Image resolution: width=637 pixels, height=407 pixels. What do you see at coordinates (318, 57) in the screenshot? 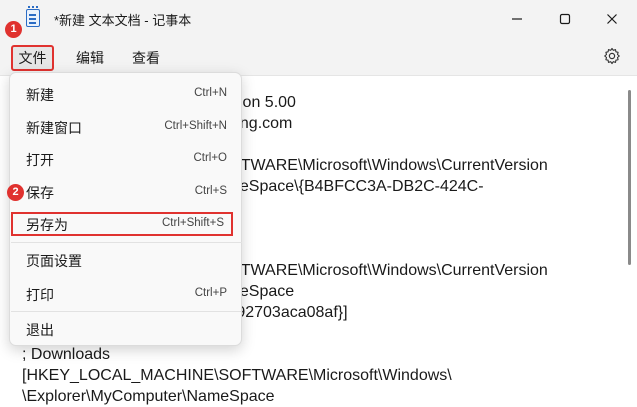
I see `menu-bar: 文件 编辑 查看` at bounding box center [318, 57].